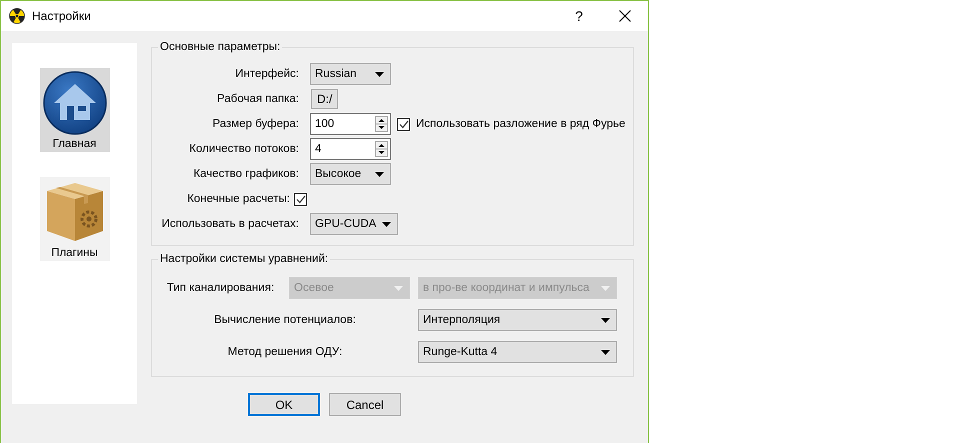 This screenshot has width=958, height=443. What do you see at coordinates (238, 199) in the screenshot?
I see `field-label: Конечные расчеты:` at bounding box center [238, 199].